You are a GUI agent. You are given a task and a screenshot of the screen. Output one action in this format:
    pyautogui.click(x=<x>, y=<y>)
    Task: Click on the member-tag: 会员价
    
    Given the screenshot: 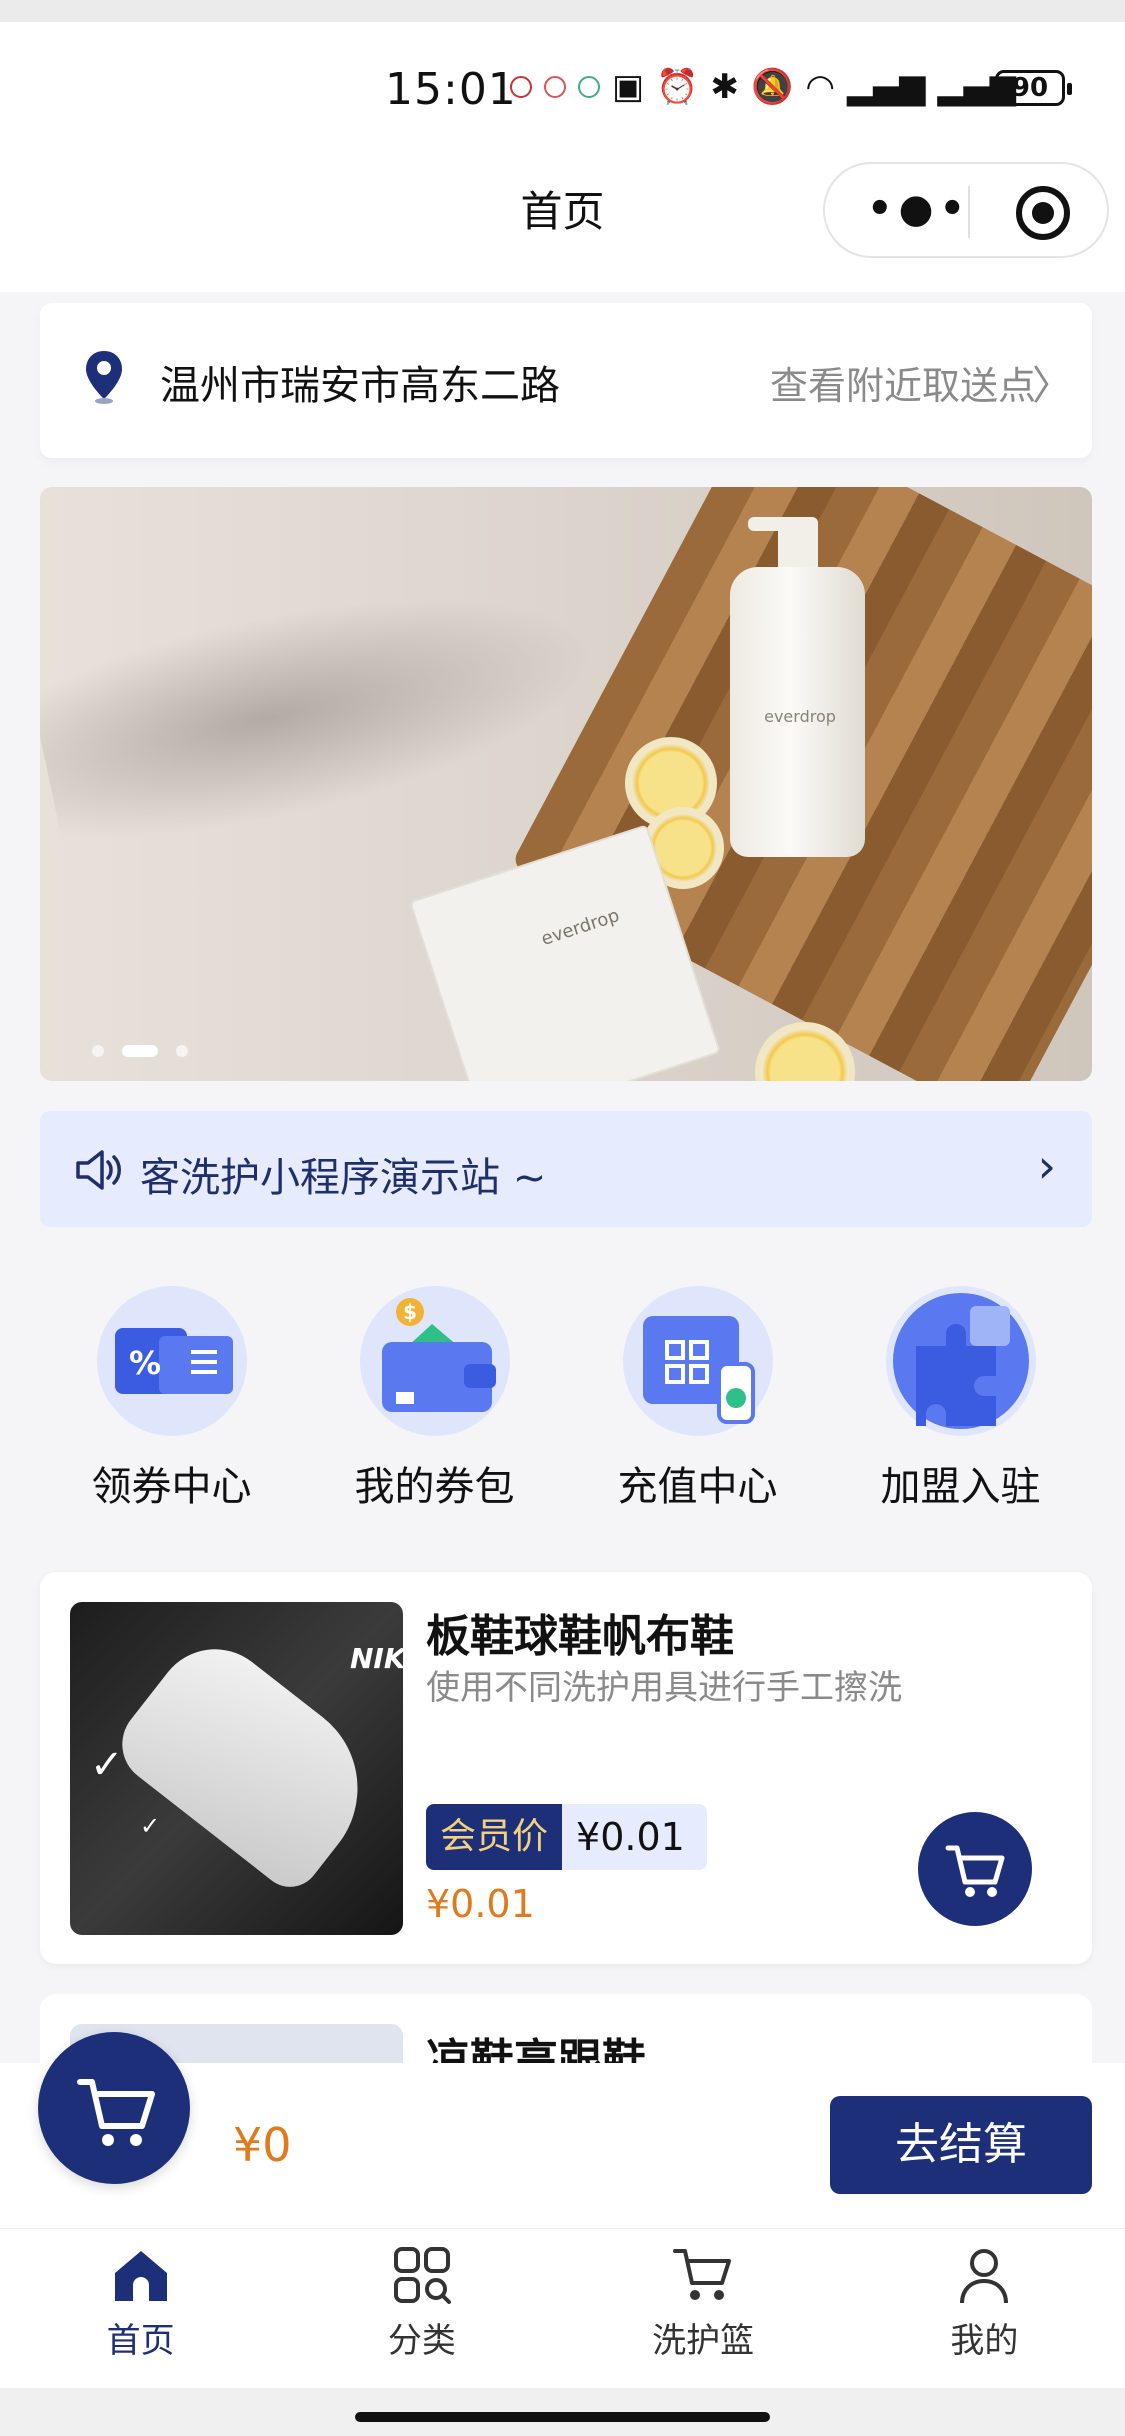 What is the action you would take?
    pyautogui.click(x=494, y=1837)
    